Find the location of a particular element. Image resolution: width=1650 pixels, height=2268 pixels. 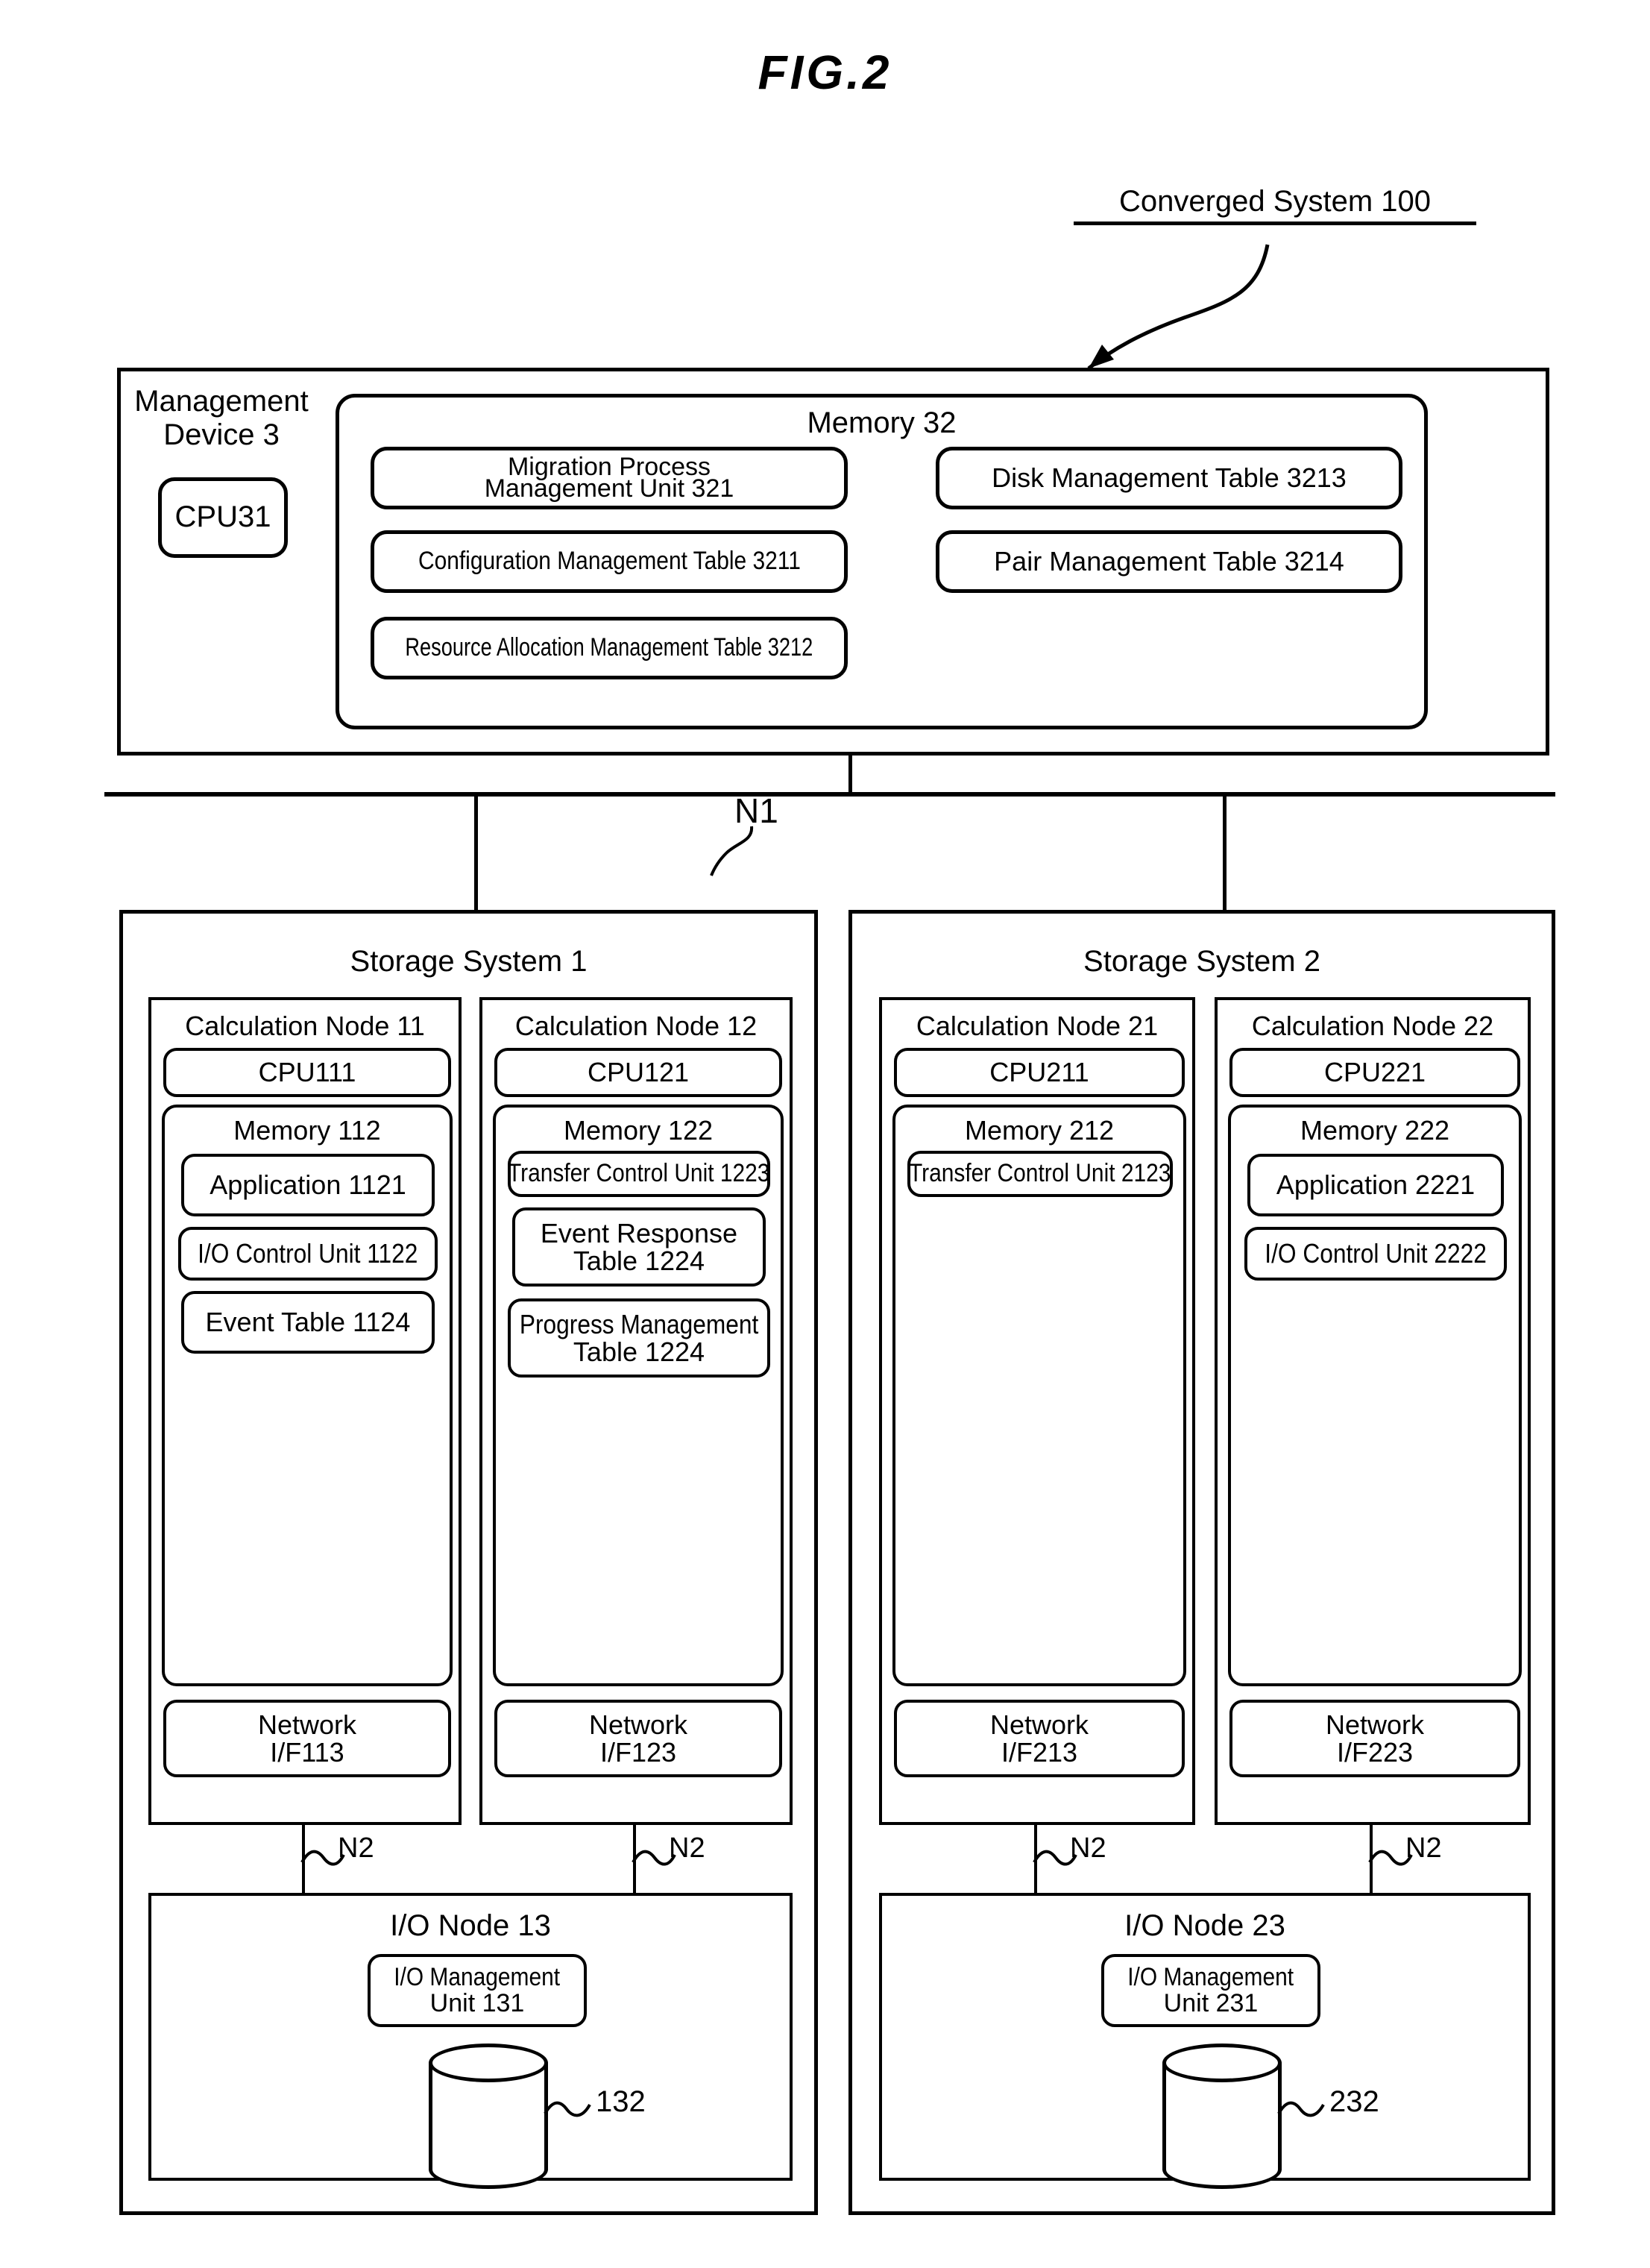

io-control-unit-1122-label: I/O Control Unit 1122 is located at coordinates (308, 1253).